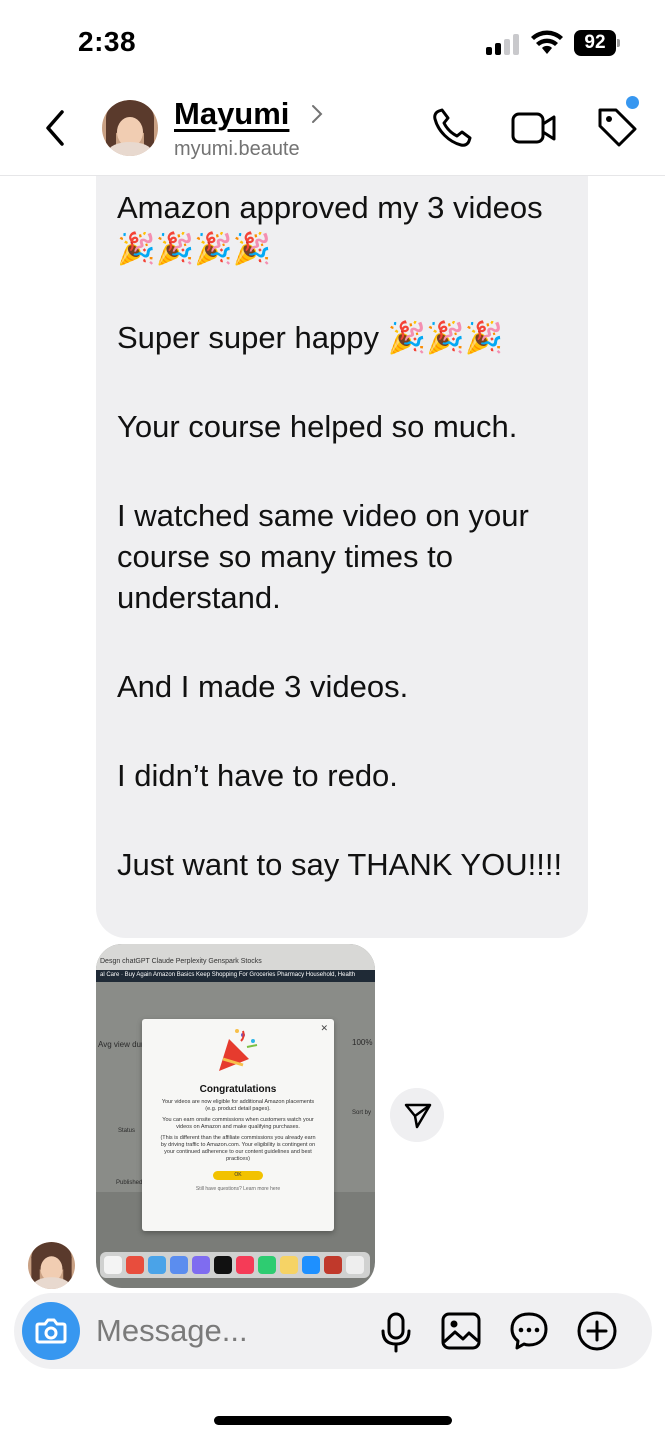 The image size is (665, 1440). Describe the element at coordinates (127, 1131) in the screenshot. I see `bg-label: Status` at that location.